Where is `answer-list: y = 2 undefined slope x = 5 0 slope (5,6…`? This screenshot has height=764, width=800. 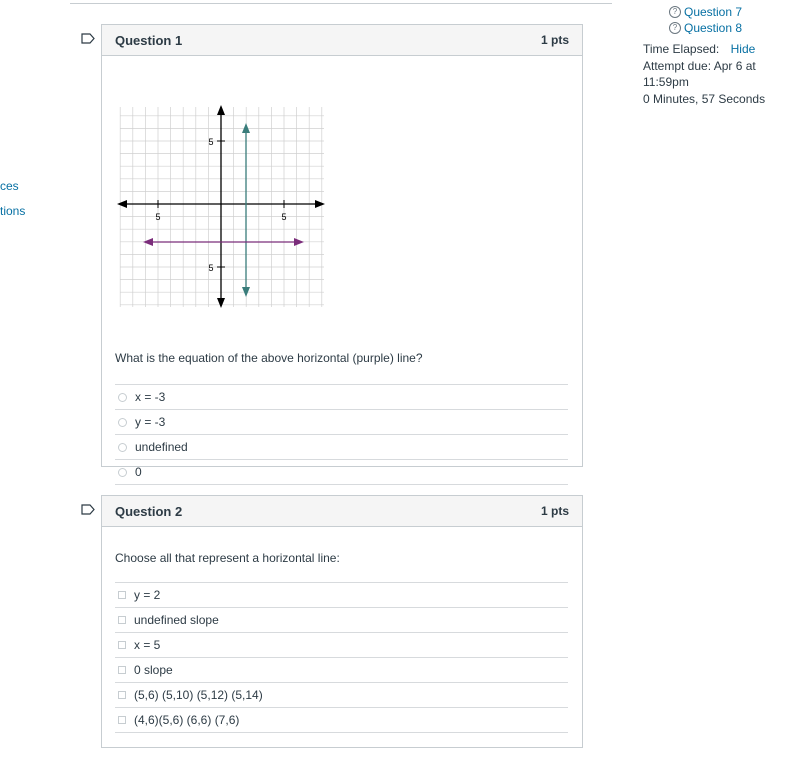
answer-list: y = 2 undefined slope x = 5 0 slope (5,6… is located at coordinates (341, 657).